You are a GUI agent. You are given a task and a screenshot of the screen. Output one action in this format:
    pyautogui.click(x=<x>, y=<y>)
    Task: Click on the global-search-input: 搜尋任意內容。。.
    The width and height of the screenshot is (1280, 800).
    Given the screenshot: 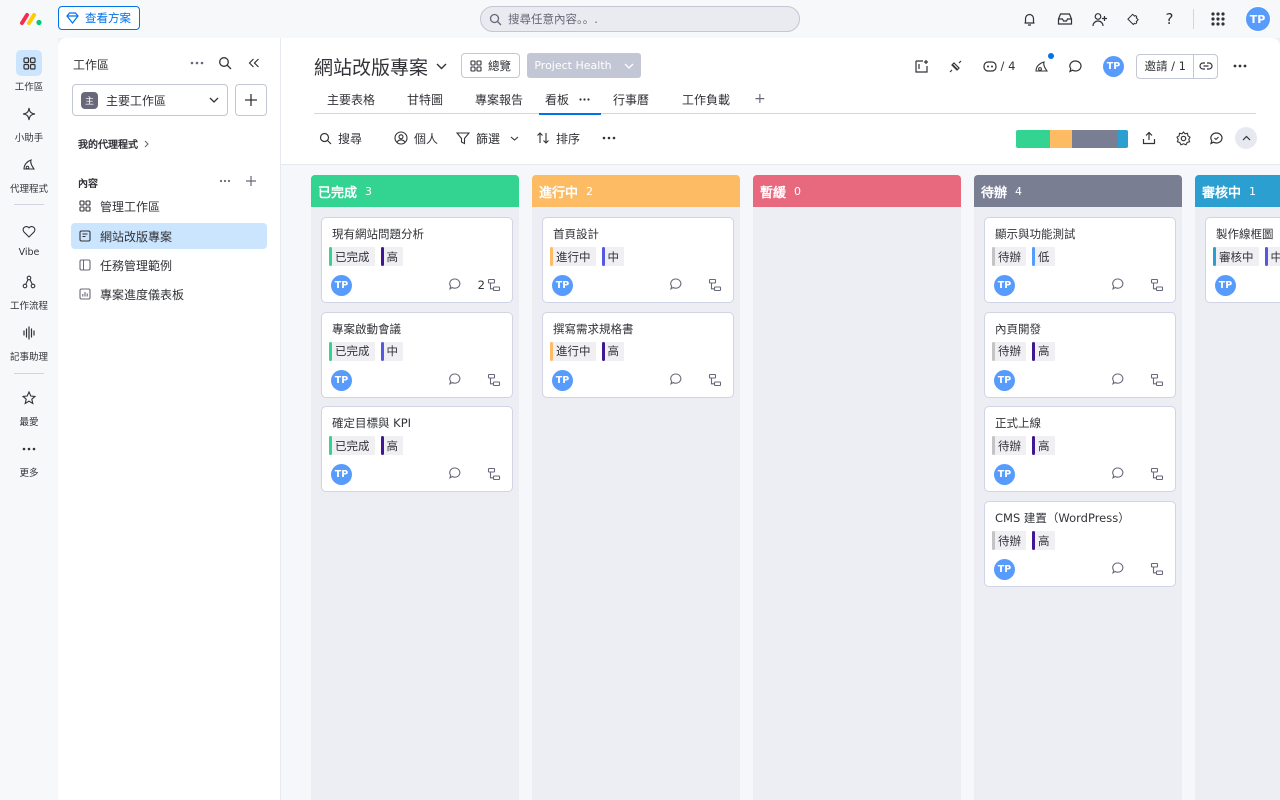 What is the action you would take?
    pyautogui.click(x=640, y=19)
    